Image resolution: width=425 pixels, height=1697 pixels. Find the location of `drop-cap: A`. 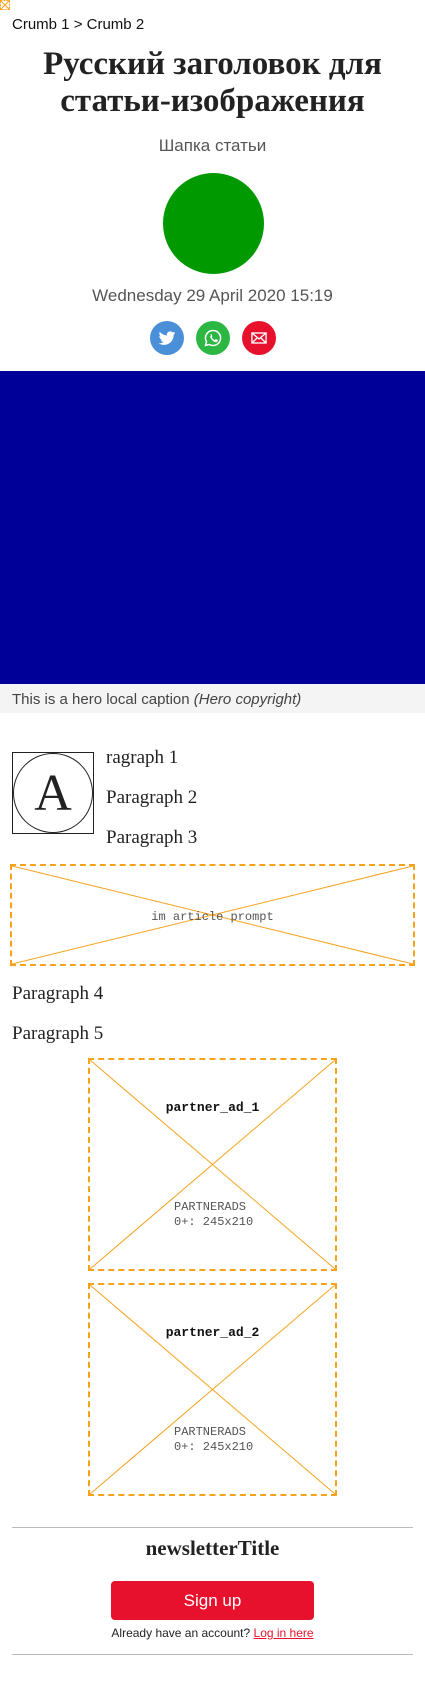

drop-cap: A is located at coordinates (53, 793).